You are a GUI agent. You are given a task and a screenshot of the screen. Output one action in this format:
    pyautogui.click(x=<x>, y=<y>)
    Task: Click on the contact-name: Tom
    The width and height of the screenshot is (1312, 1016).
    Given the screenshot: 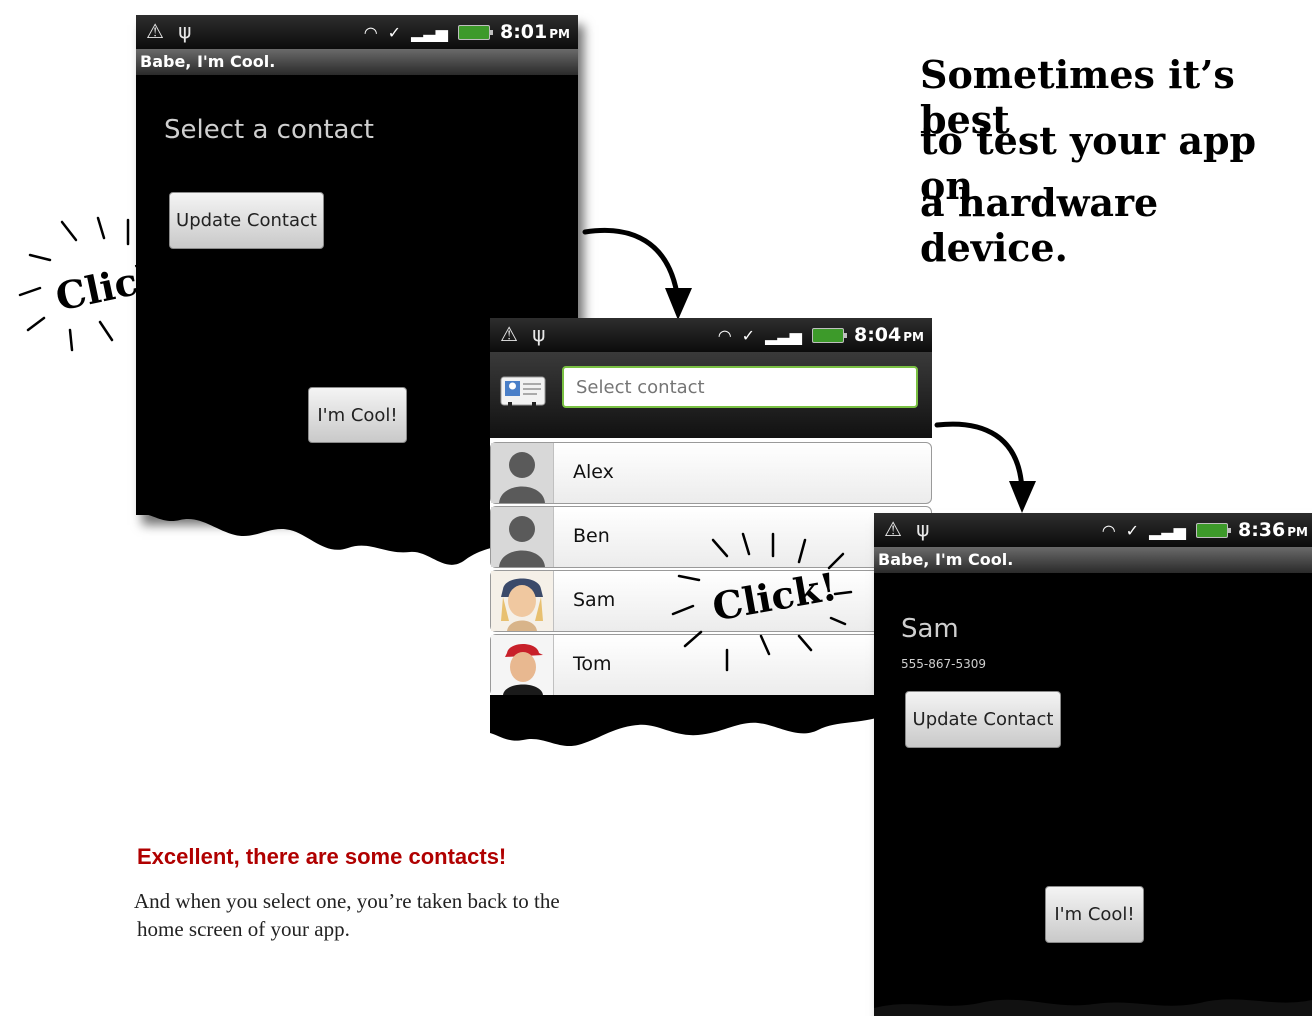 What is the action you would take?
    pyautogui.click(x=592, y=664)
    